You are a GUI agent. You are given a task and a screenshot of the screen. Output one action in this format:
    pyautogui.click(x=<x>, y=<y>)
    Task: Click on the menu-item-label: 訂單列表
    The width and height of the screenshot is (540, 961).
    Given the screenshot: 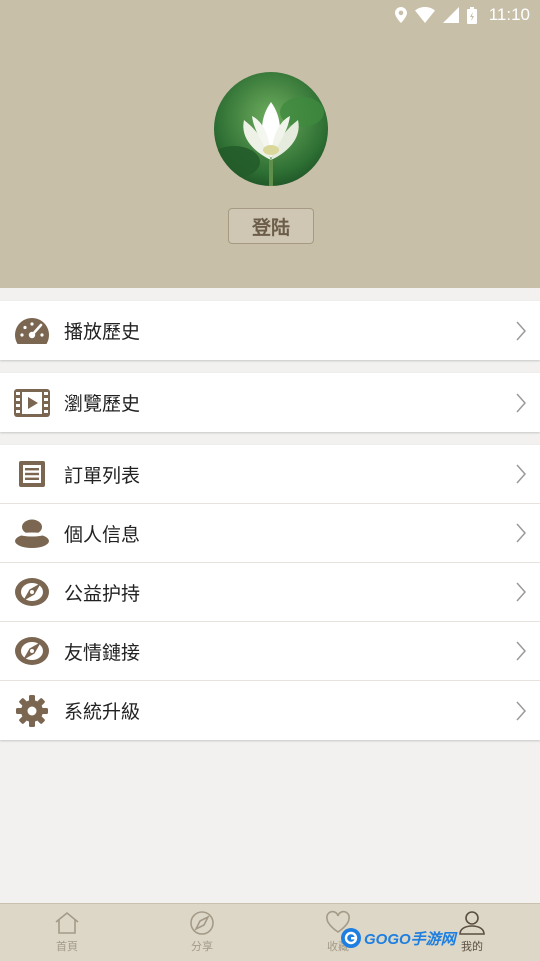 What is the action you would take?
    pyautogui.click(x=102, y=475)
    